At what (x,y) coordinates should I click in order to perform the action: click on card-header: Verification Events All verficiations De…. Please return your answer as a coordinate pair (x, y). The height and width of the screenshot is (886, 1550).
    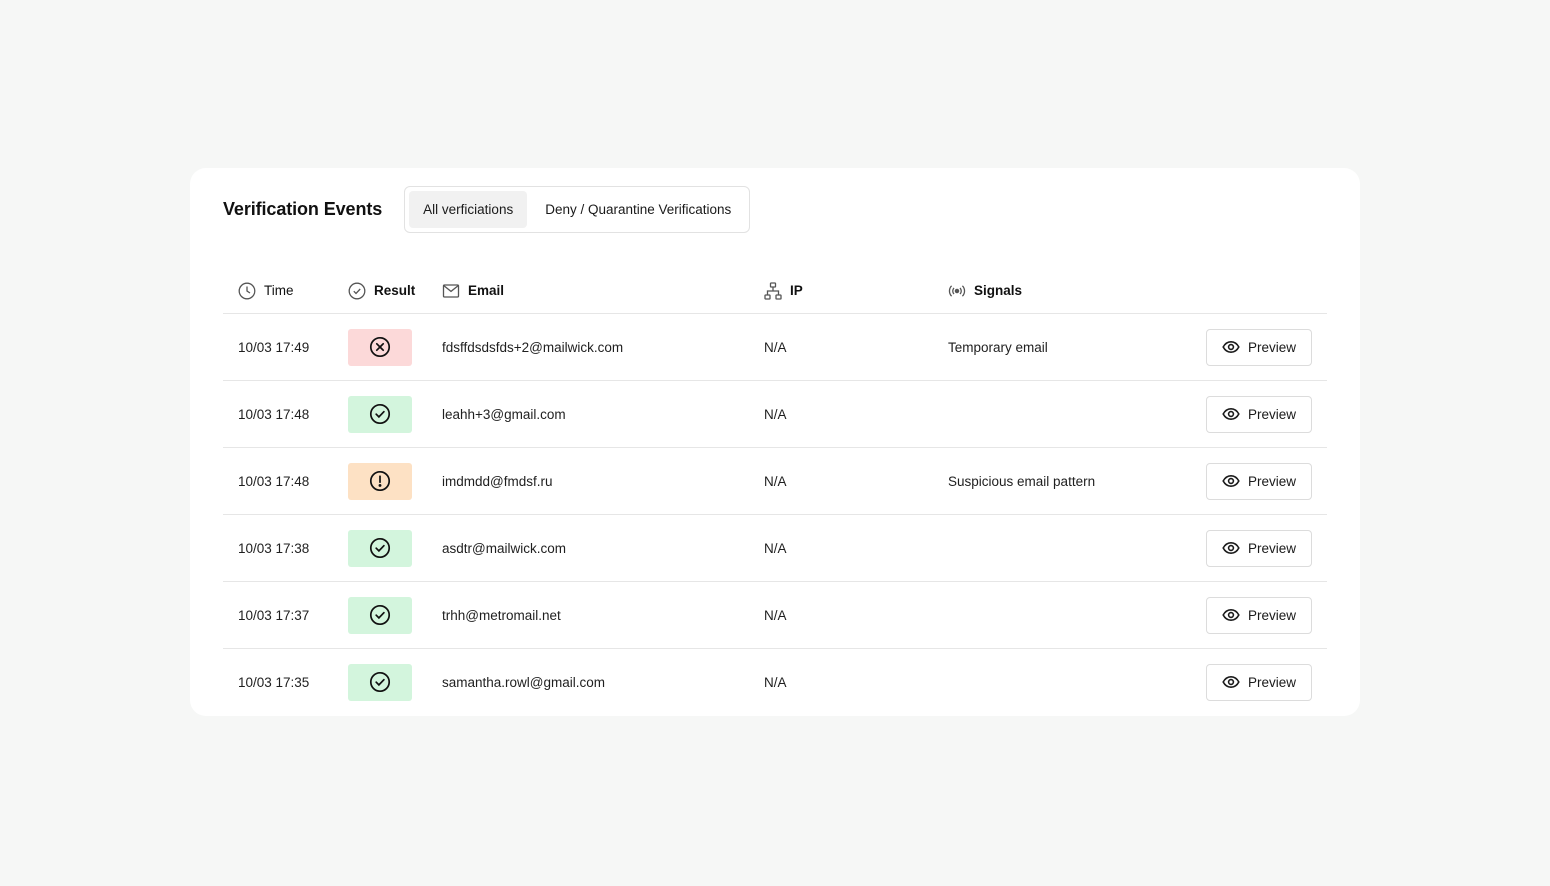
    Looking at the image, I should click on (487, 209).